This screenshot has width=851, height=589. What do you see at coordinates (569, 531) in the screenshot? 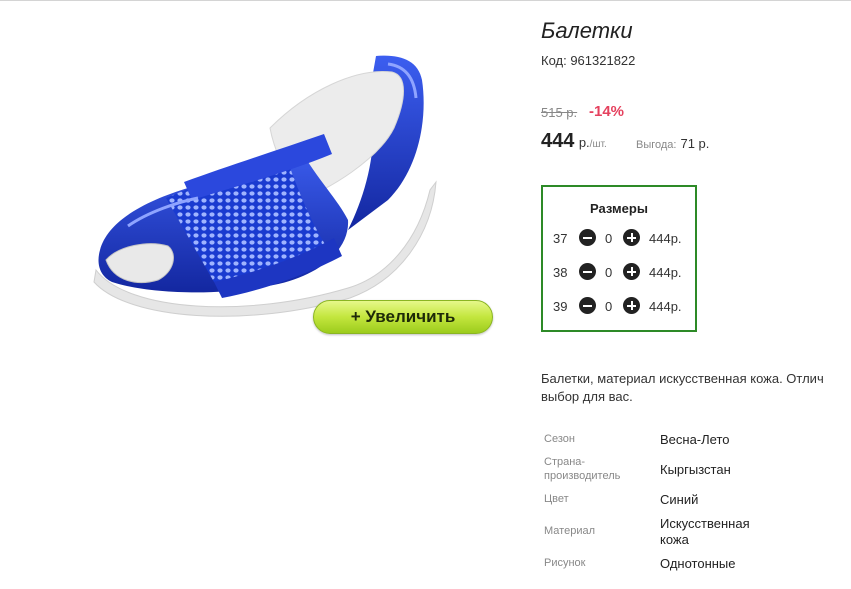
I see `attr-label-material: Материал` at bounding box center [569, 531].